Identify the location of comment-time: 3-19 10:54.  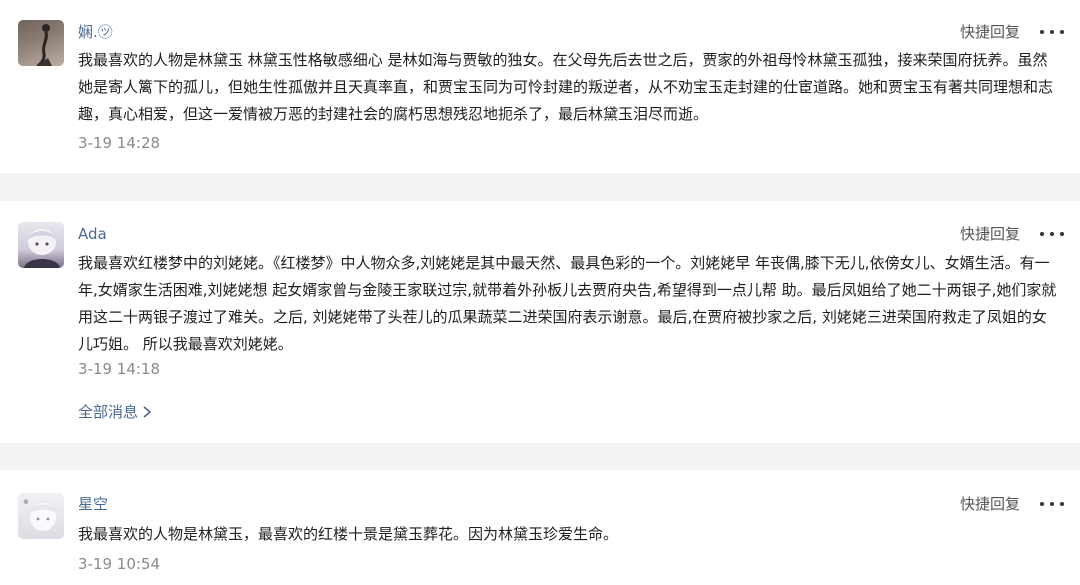
(119, 564).